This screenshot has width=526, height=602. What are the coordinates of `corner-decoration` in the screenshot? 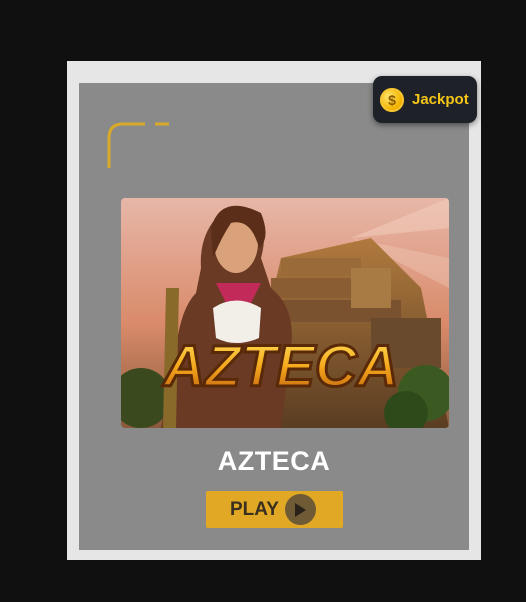 It's located at (138, 145).